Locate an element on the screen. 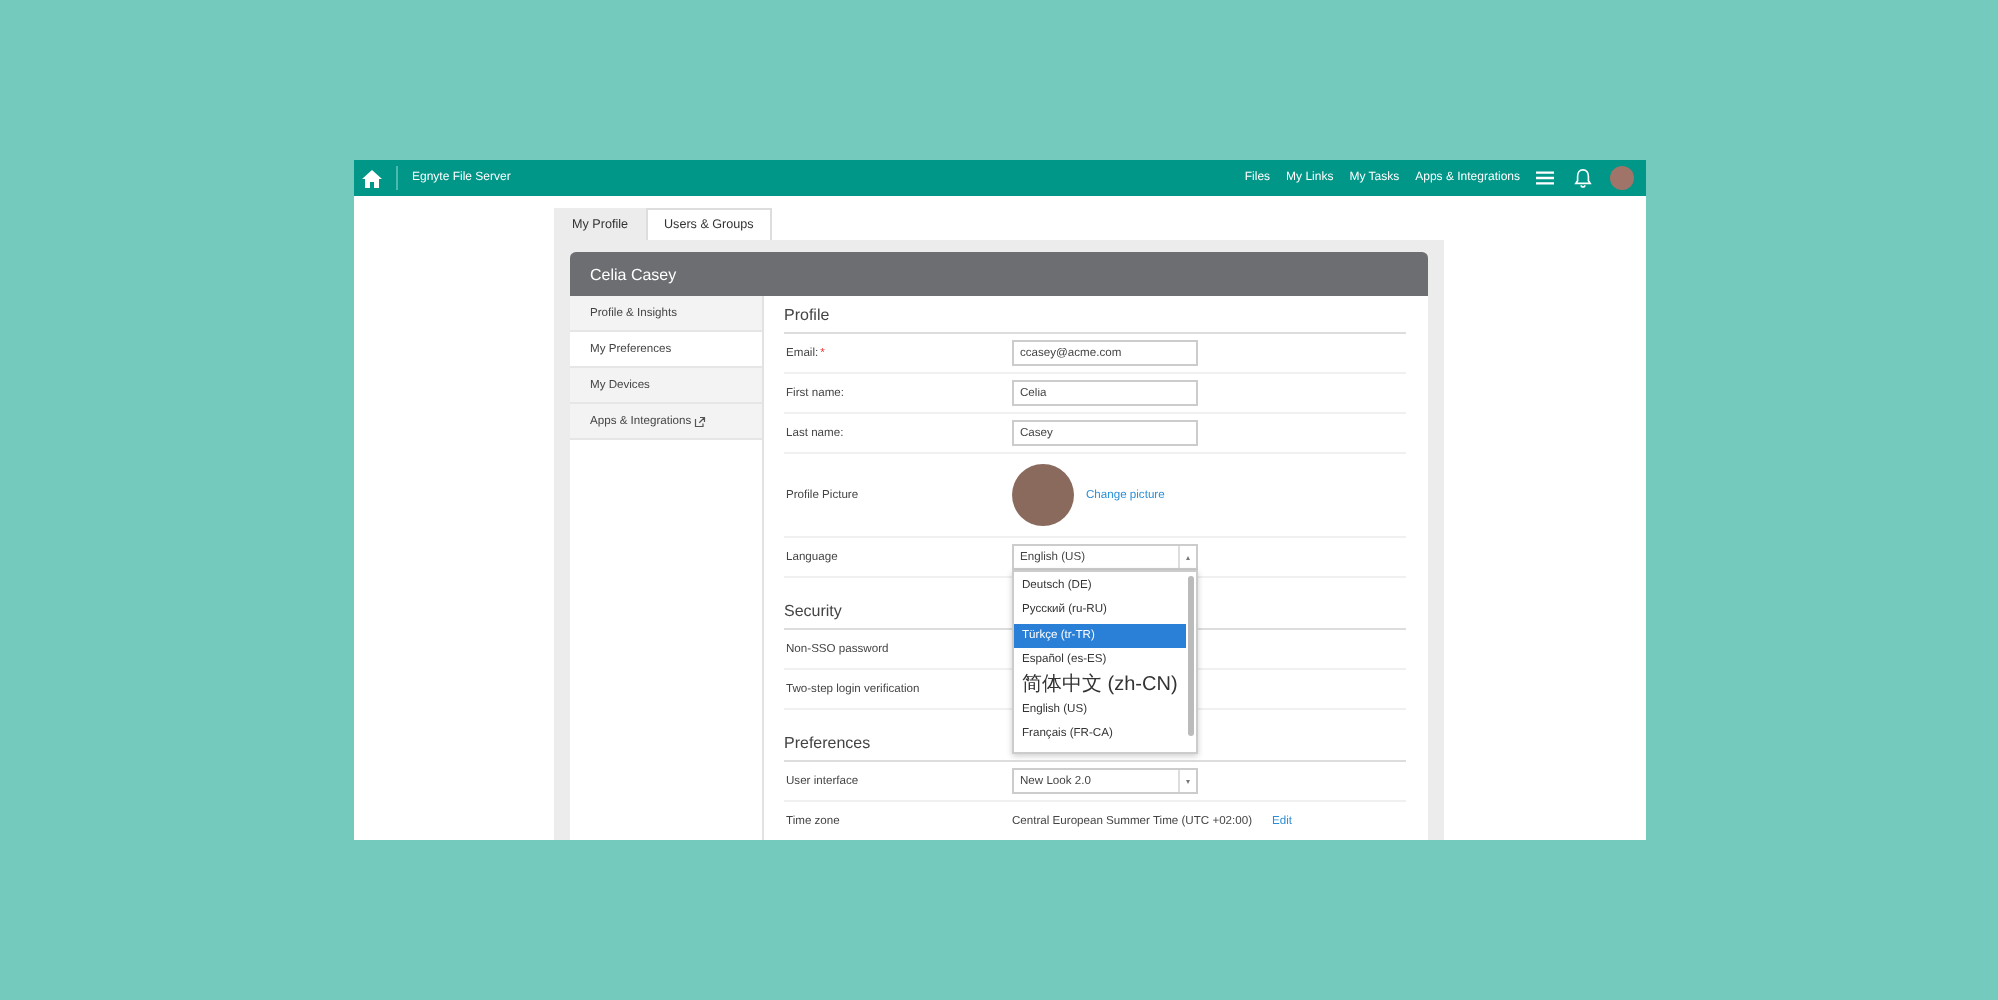  bell-icon is located at coordinates (1583, 178).